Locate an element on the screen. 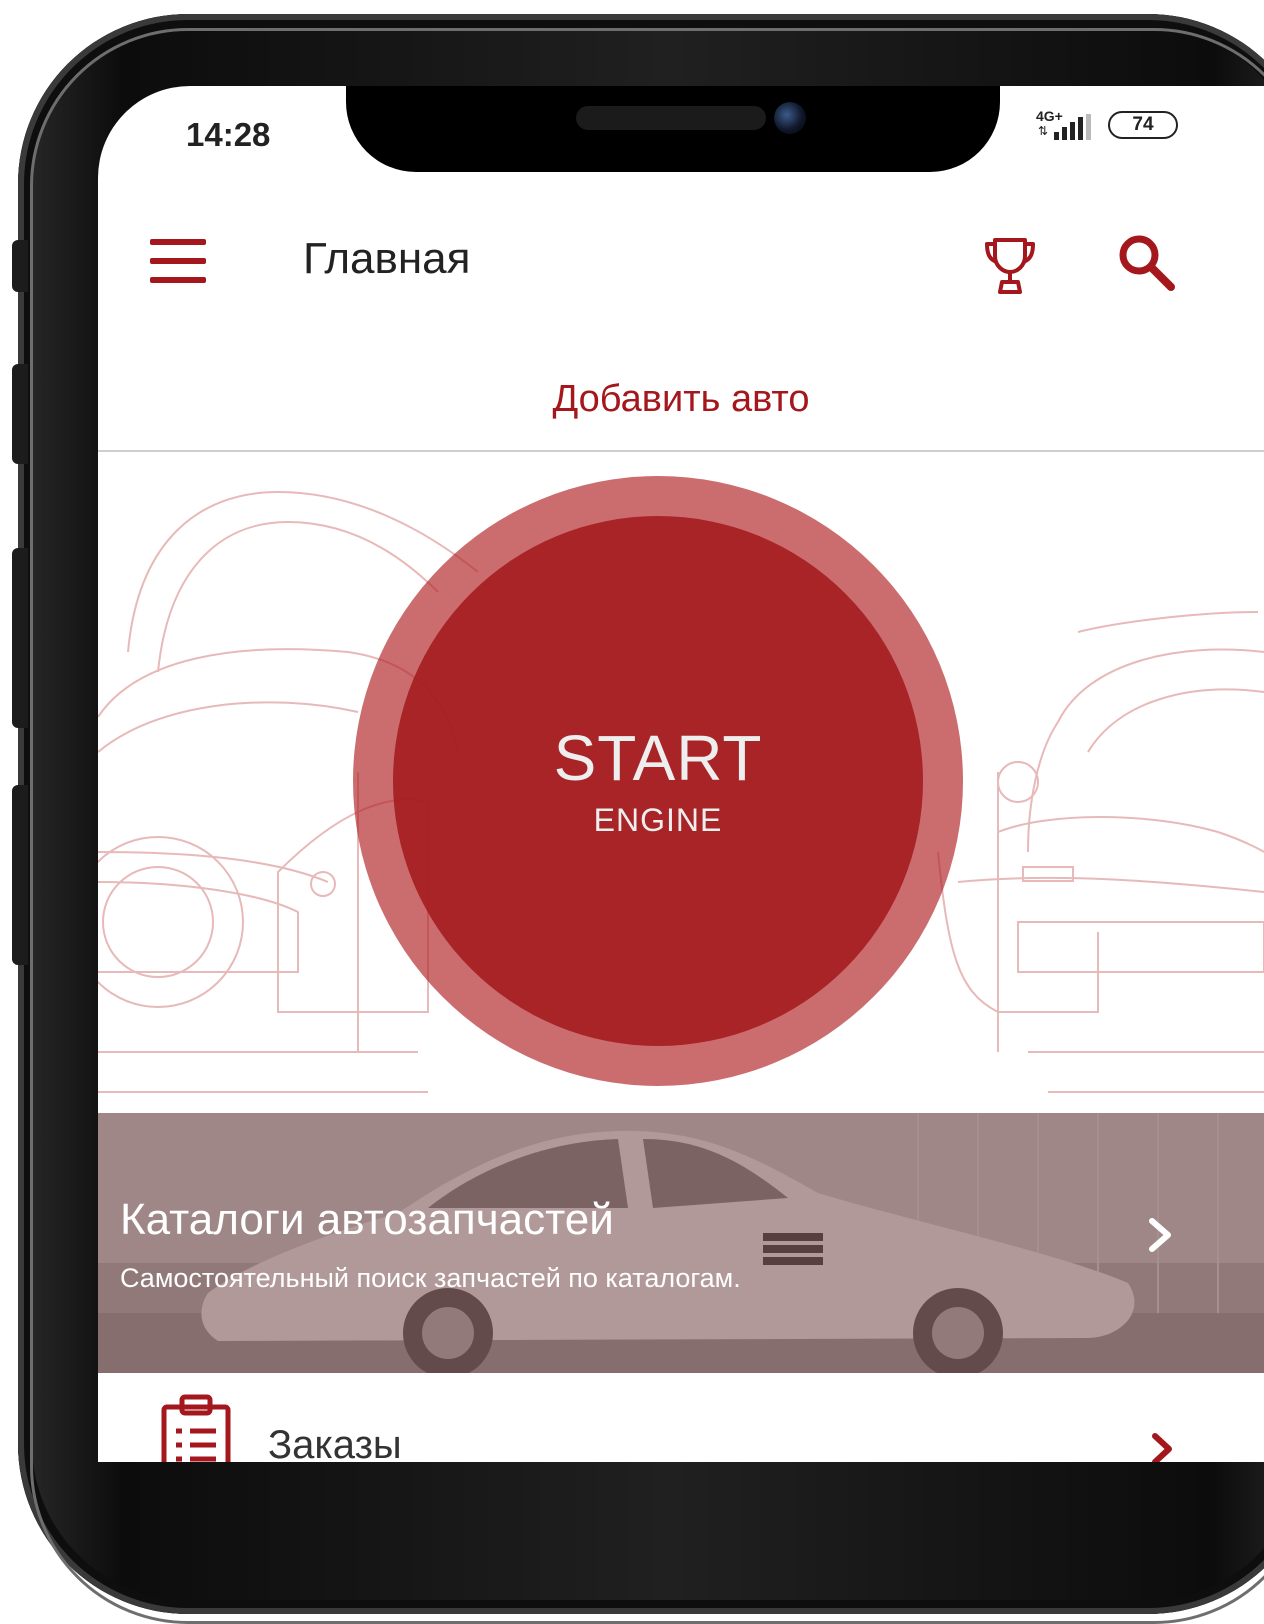 Image resolution: width=1264 pixels, height=1624 pixels. battery-level: 74 is located at coordinates (1143, 124).